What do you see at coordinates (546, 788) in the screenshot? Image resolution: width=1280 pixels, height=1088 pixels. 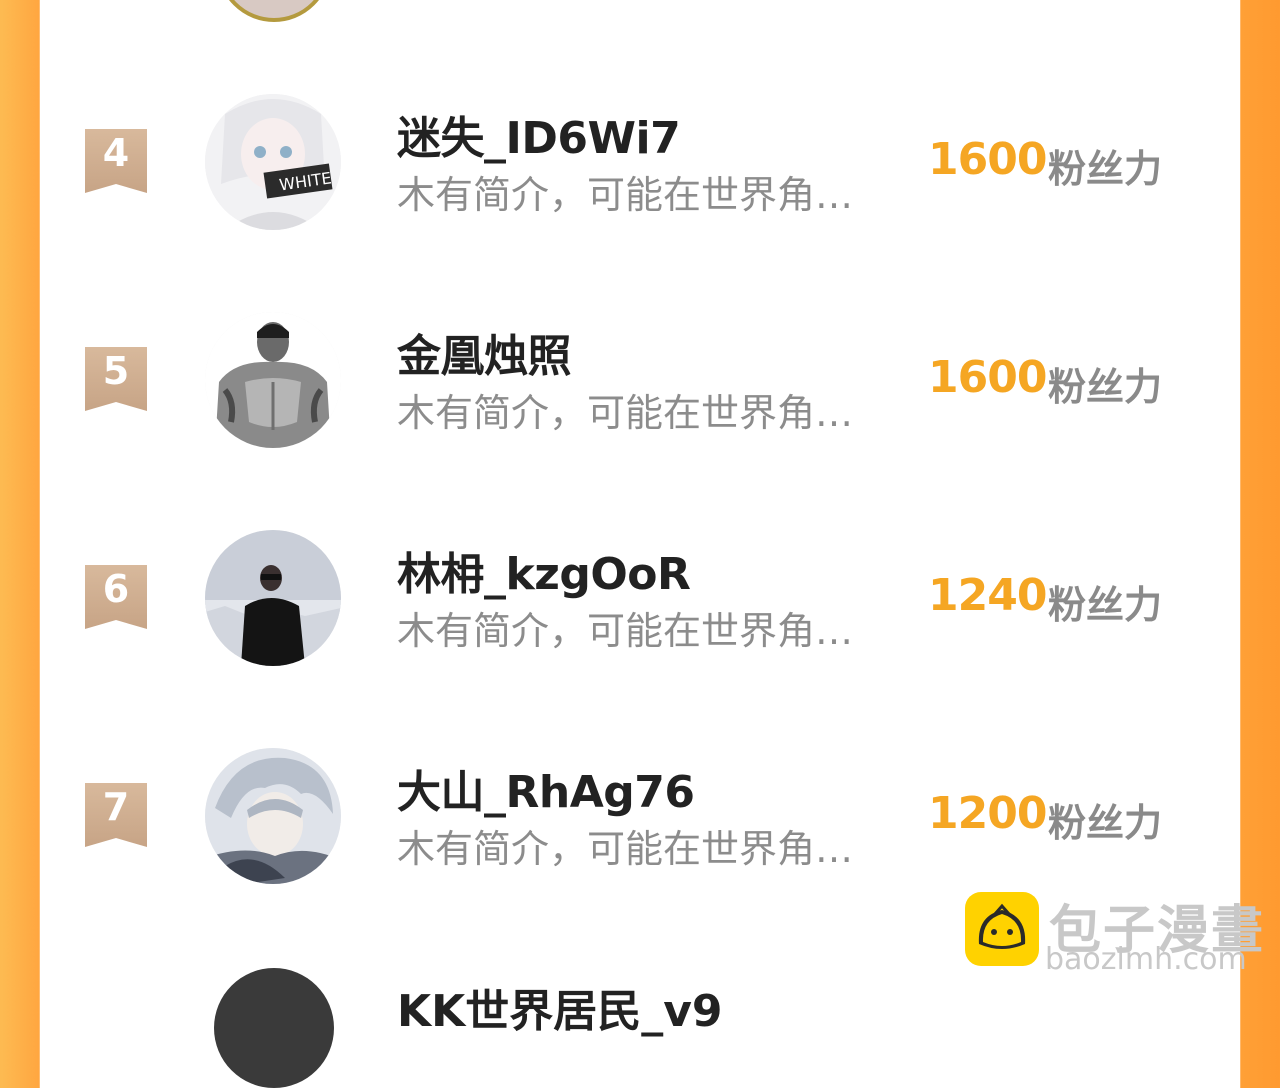 I see `user-name: 大山_RhAg76` at bounding box center [546, 788].